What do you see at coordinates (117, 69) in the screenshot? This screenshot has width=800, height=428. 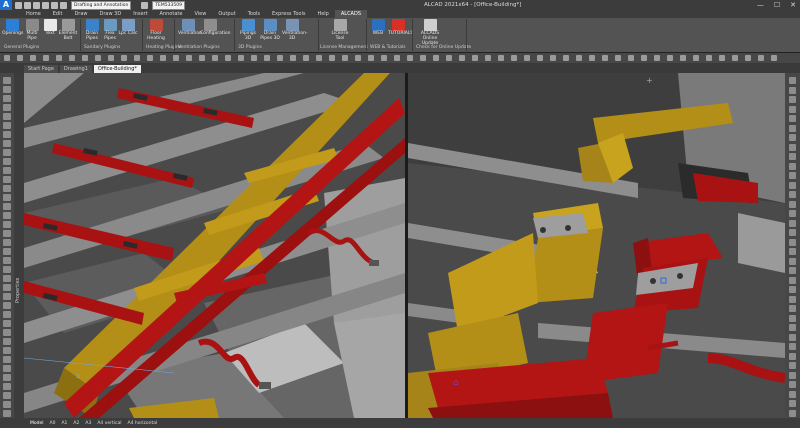 I see `doc-tab-office-building: Office-Building*` at bounding box center [117, 69].